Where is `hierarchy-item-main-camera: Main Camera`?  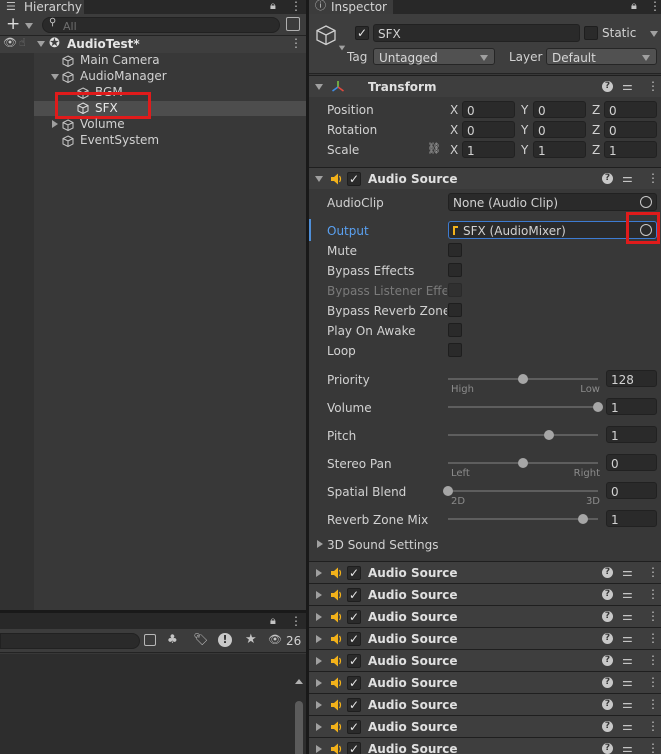
hierarchy-item-main-camera: Main Camera is located at coordinates (170, 61).